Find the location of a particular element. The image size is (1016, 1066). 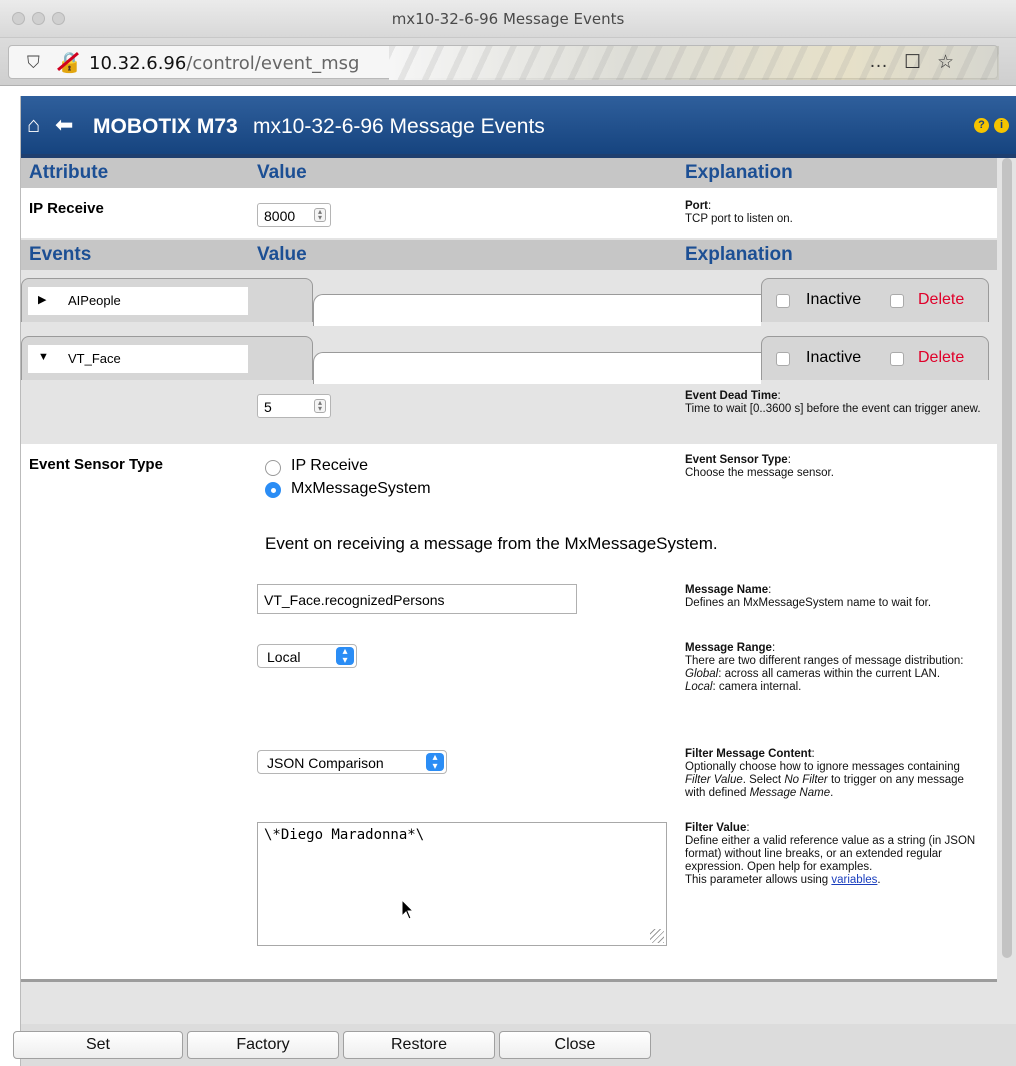

event-tab: ▶ AIPeople is located at coordinates (167, 300).